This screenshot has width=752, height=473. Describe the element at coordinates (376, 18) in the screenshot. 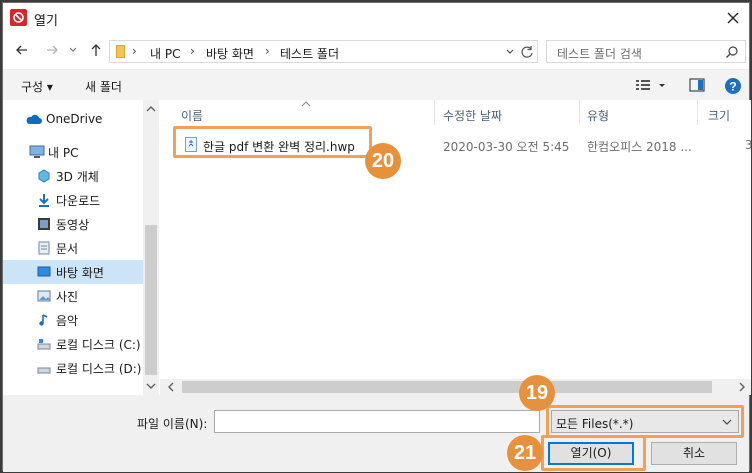

I see `title-bar: 열기` at that location.